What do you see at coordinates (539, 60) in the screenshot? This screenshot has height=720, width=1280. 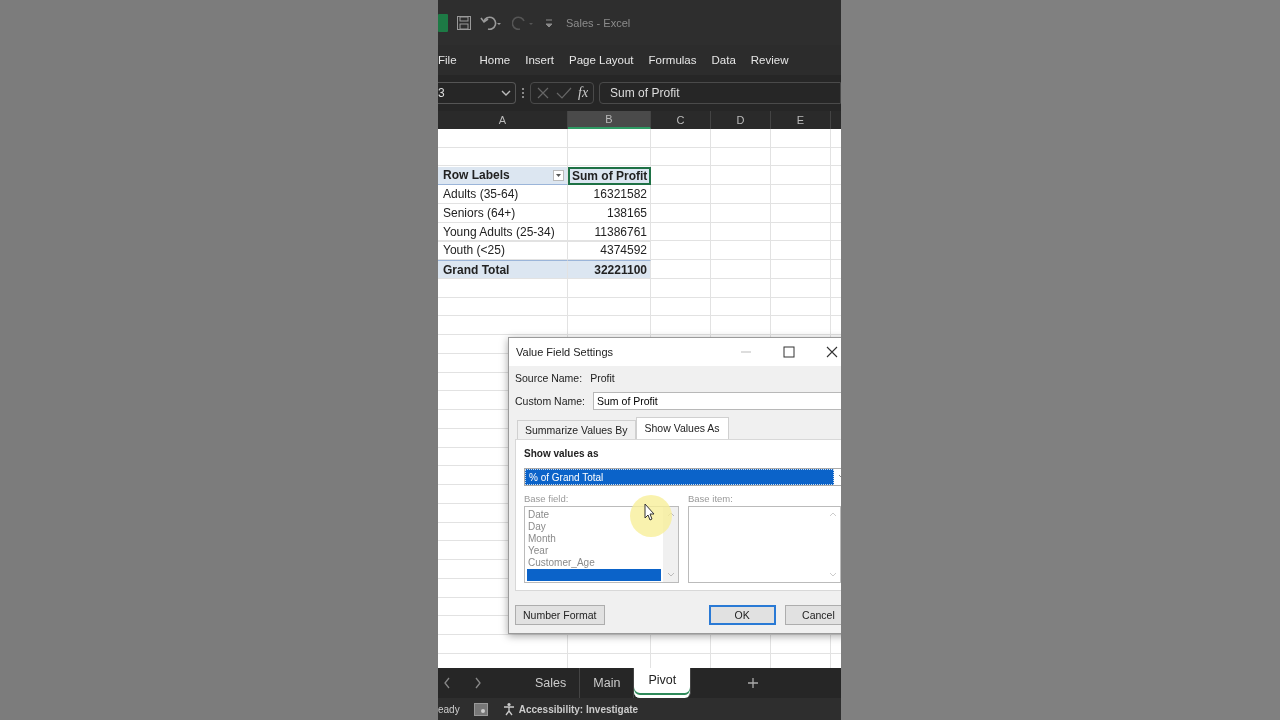 I see `ribbon-tab: Insert` at bounding box center [539, 60].